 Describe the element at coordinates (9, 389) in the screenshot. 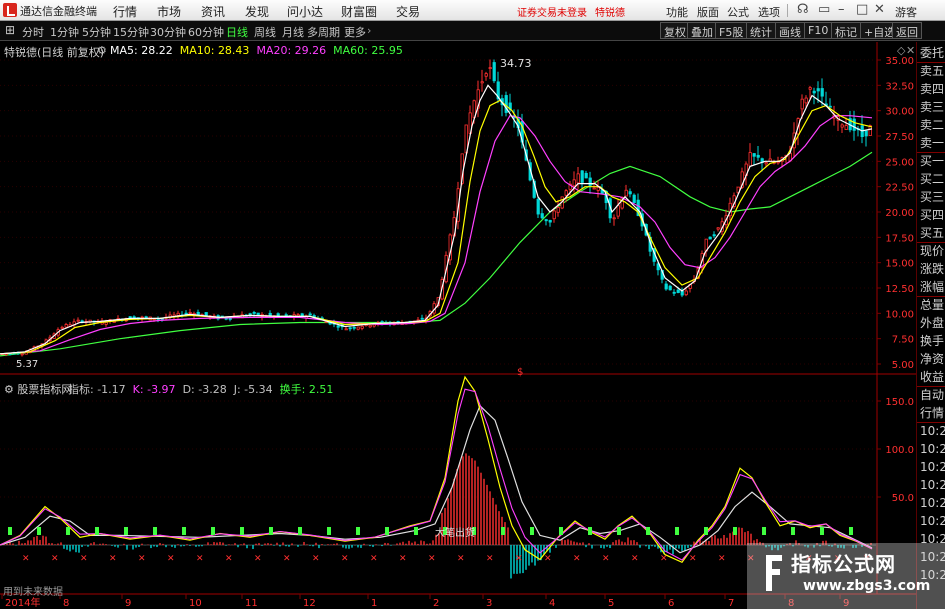

I see `indicator-settings-icon: ⚙` at that location.